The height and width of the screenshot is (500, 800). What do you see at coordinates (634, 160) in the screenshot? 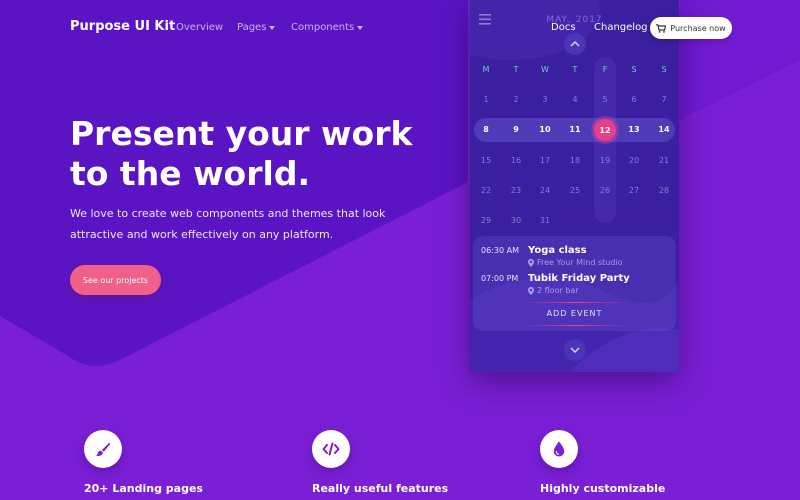
I see `calendar-day: 20` at bounding box center [634, 160].